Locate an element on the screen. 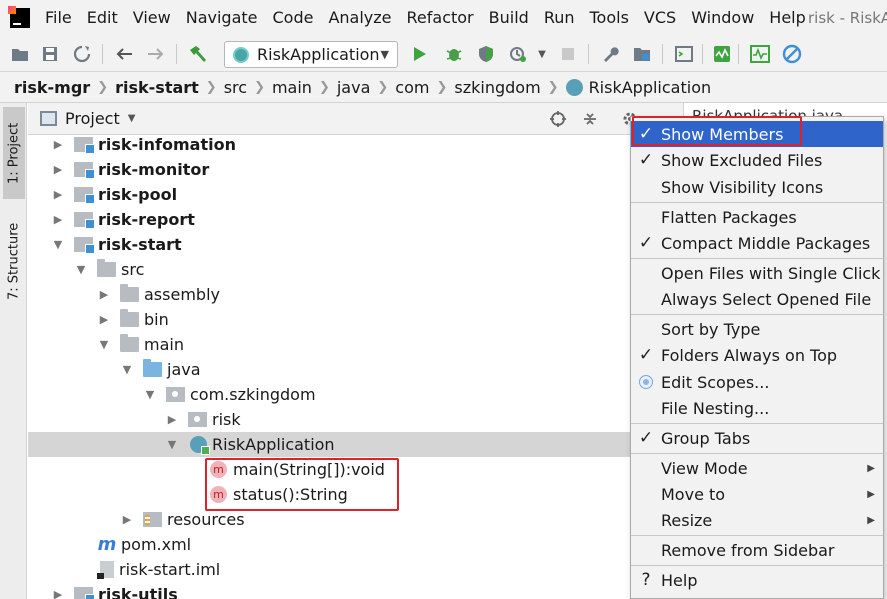 This screenshot has width=887, height=599. menu-refactor: Refactor is located at coordinates (441, 18).